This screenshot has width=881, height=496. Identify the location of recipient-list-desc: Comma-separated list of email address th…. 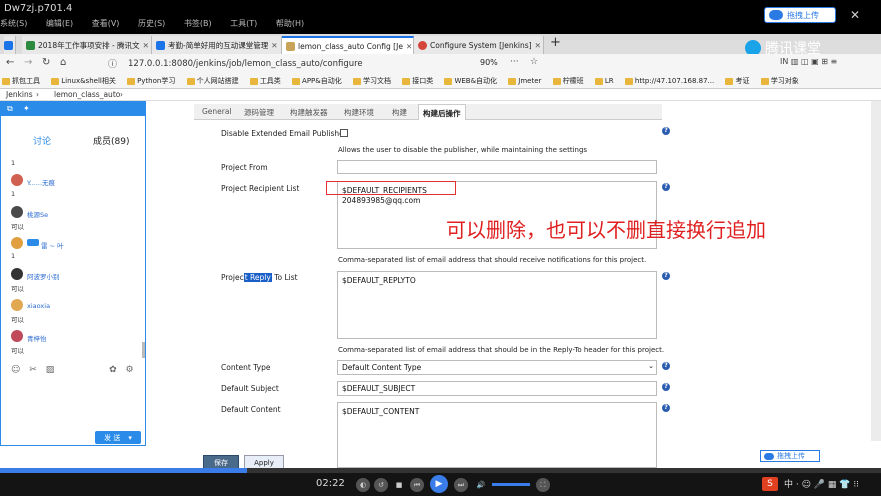
(492, 260).